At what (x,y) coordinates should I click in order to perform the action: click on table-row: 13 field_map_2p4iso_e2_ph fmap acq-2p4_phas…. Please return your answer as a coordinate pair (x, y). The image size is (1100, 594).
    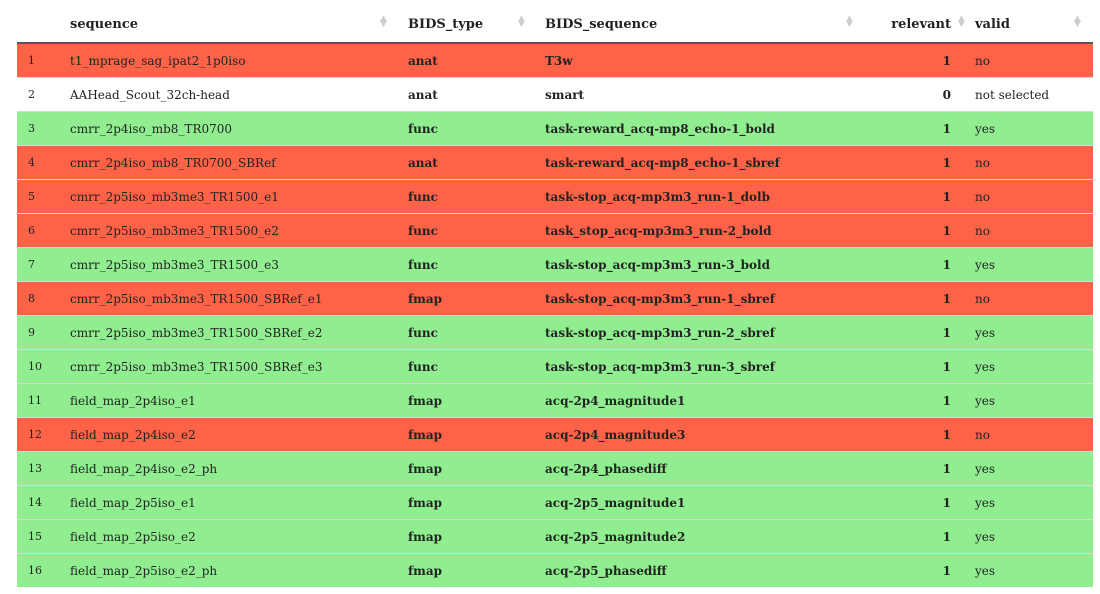
    Looking at the image, I should click on (555, 468).